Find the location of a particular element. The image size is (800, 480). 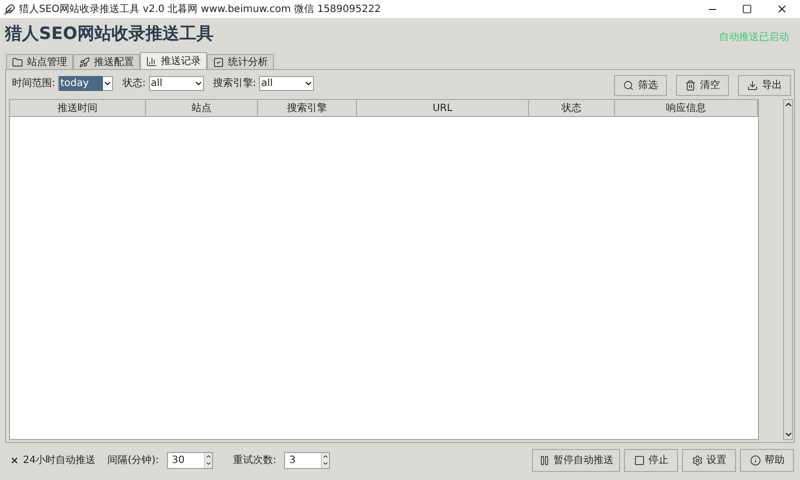

checkbox is located at coordinates (14, 460).